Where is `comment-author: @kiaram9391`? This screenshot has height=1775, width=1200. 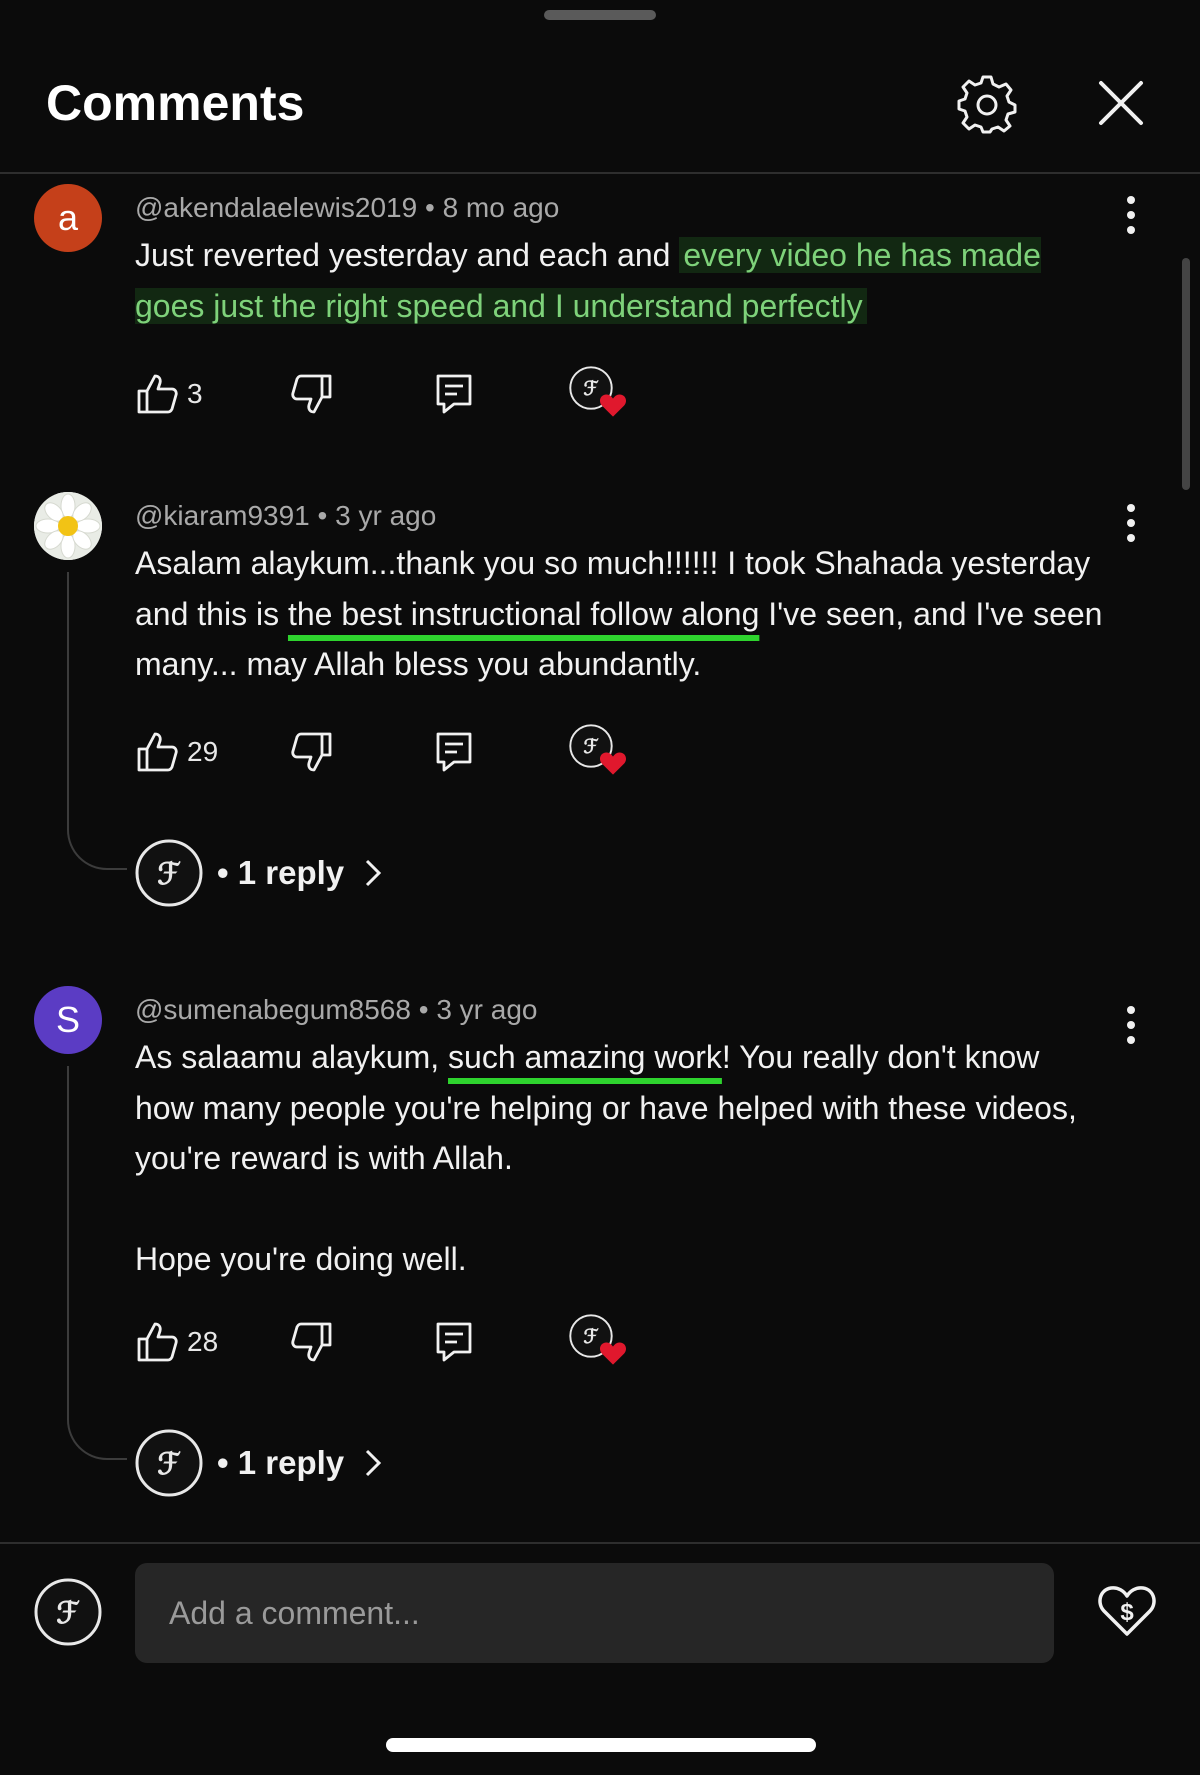 comment-author: @kiaram9391 is located at coordinates (222, 515).